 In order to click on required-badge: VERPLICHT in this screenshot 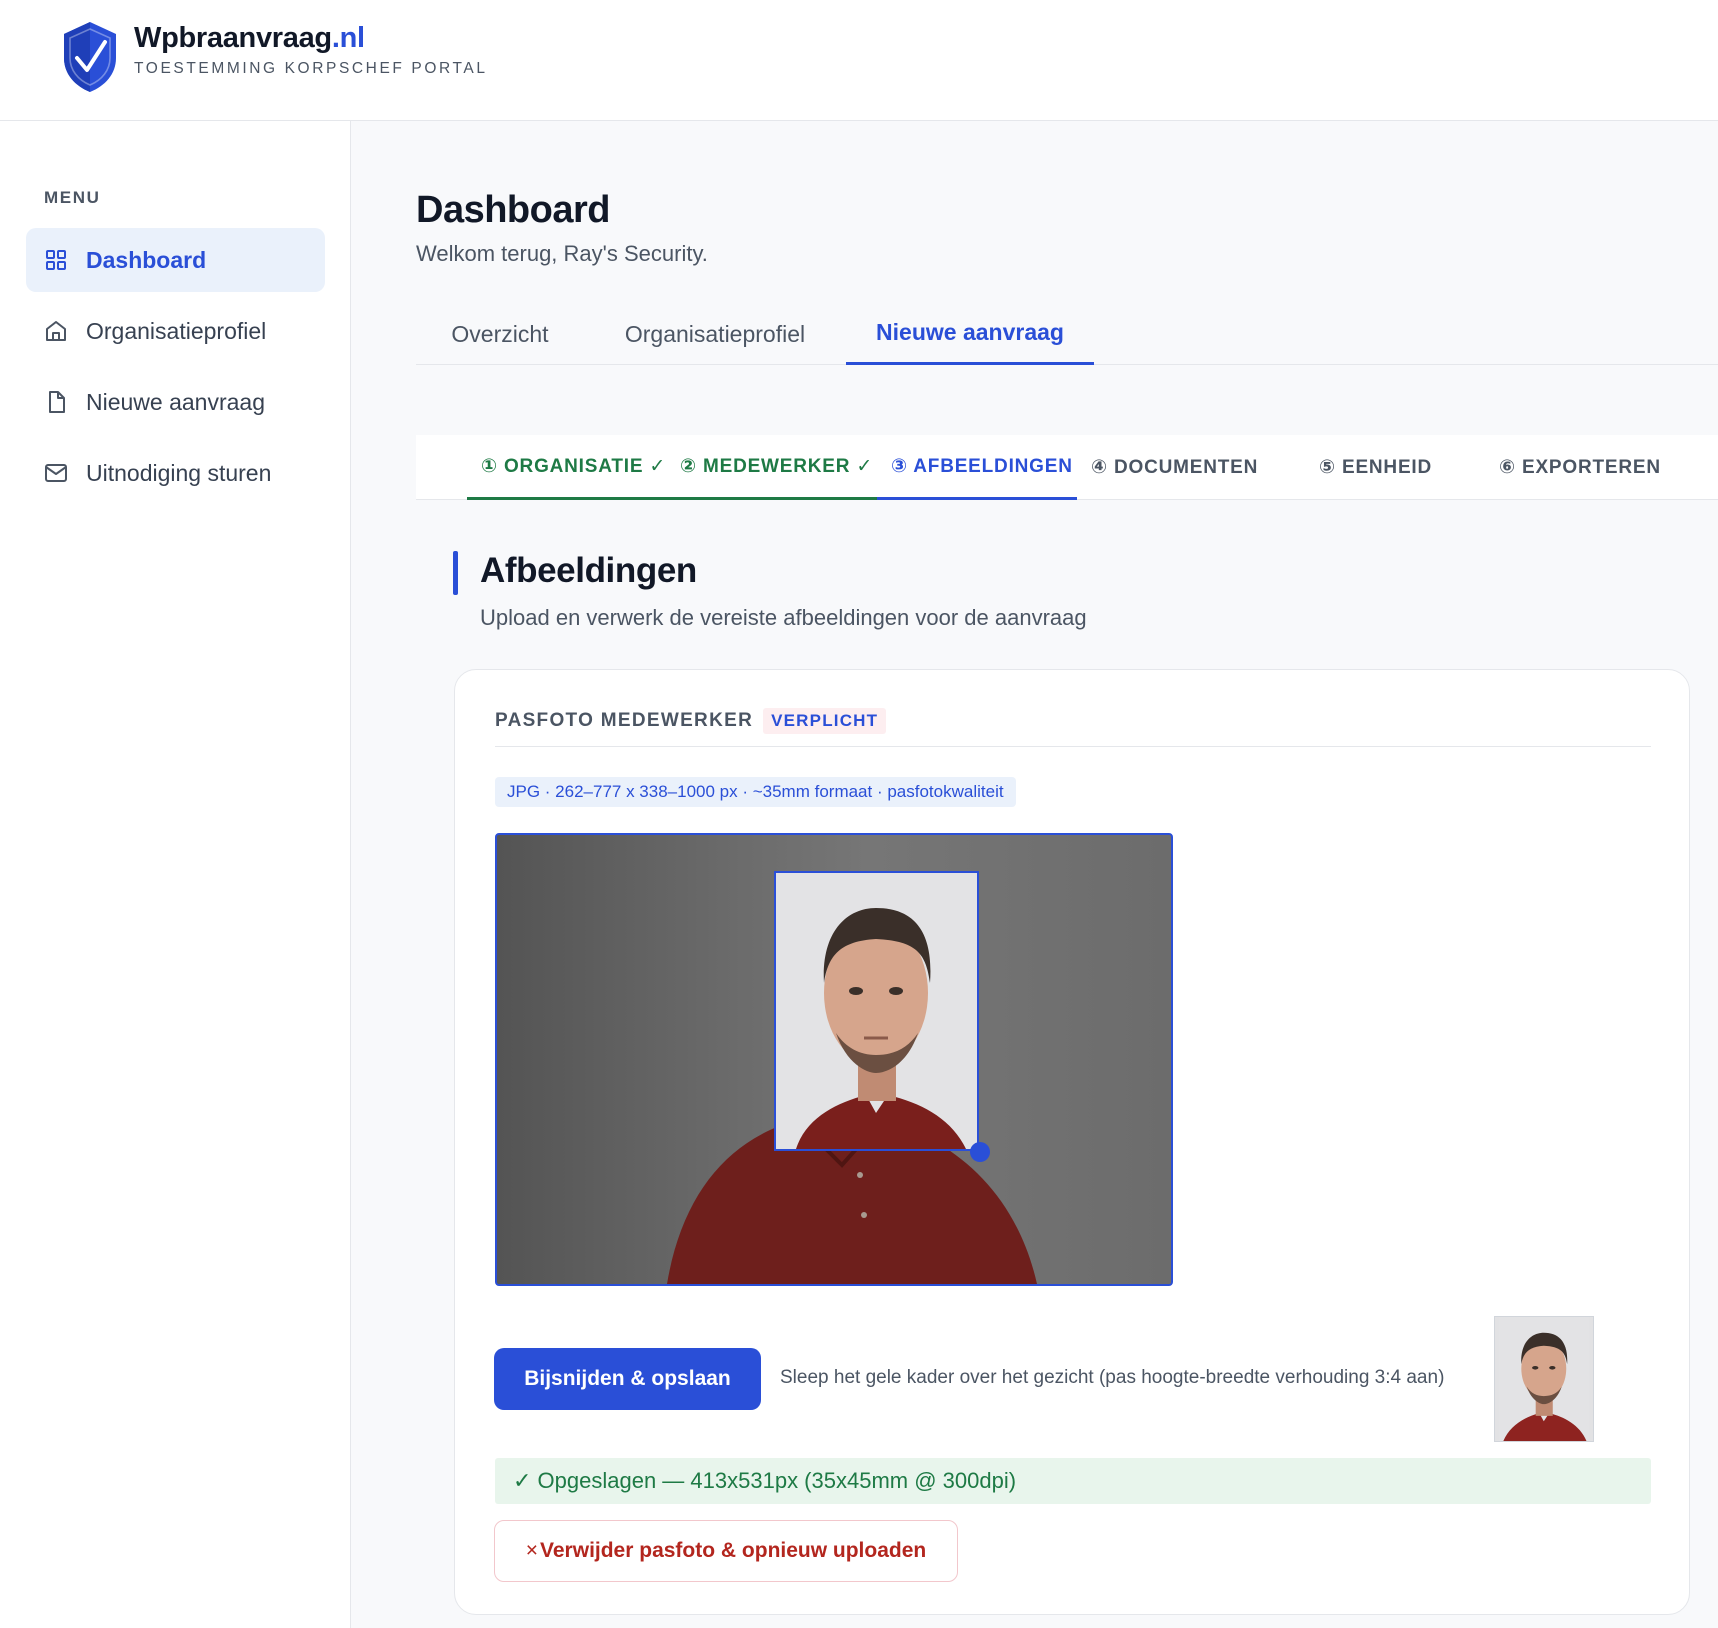, I will do `click(825, 721)`.